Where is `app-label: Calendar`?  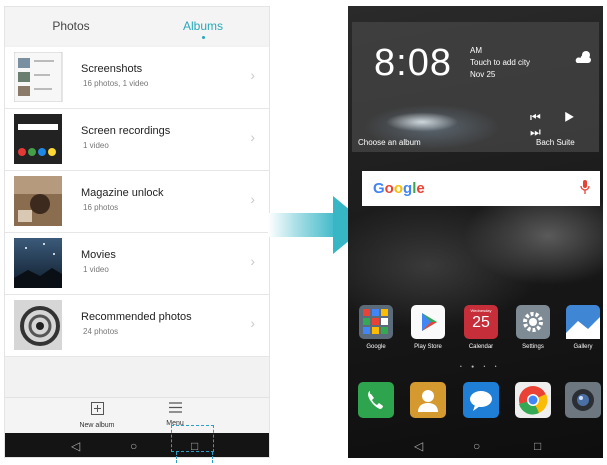 app-label: Calendar is located at coordinates (481, 347).